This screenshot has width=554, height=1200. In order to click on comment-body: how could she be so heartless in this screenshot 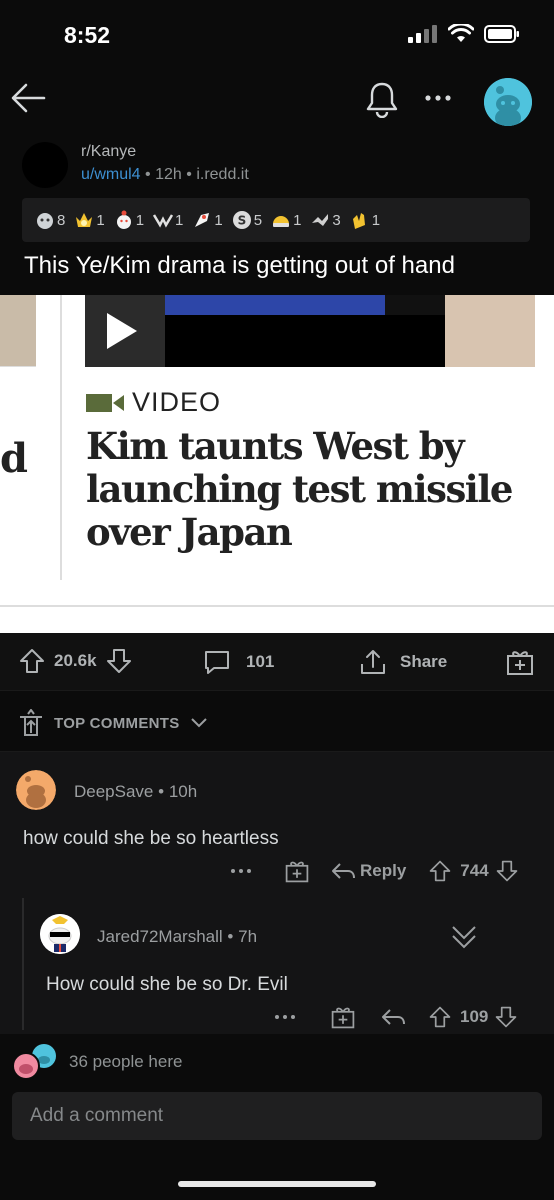, I will do `click(151, 838)`.